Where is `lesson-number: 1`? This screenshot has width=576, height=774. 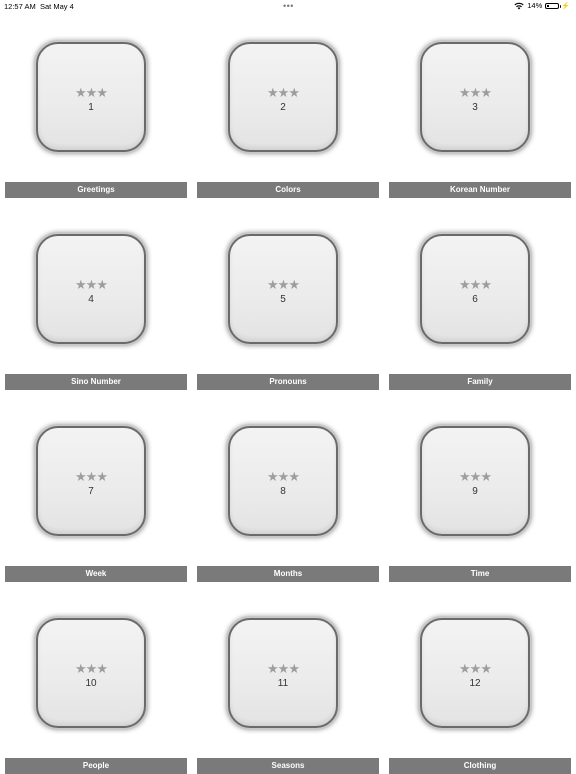
lesson-number: 1 is located at coordinates (91, 107).